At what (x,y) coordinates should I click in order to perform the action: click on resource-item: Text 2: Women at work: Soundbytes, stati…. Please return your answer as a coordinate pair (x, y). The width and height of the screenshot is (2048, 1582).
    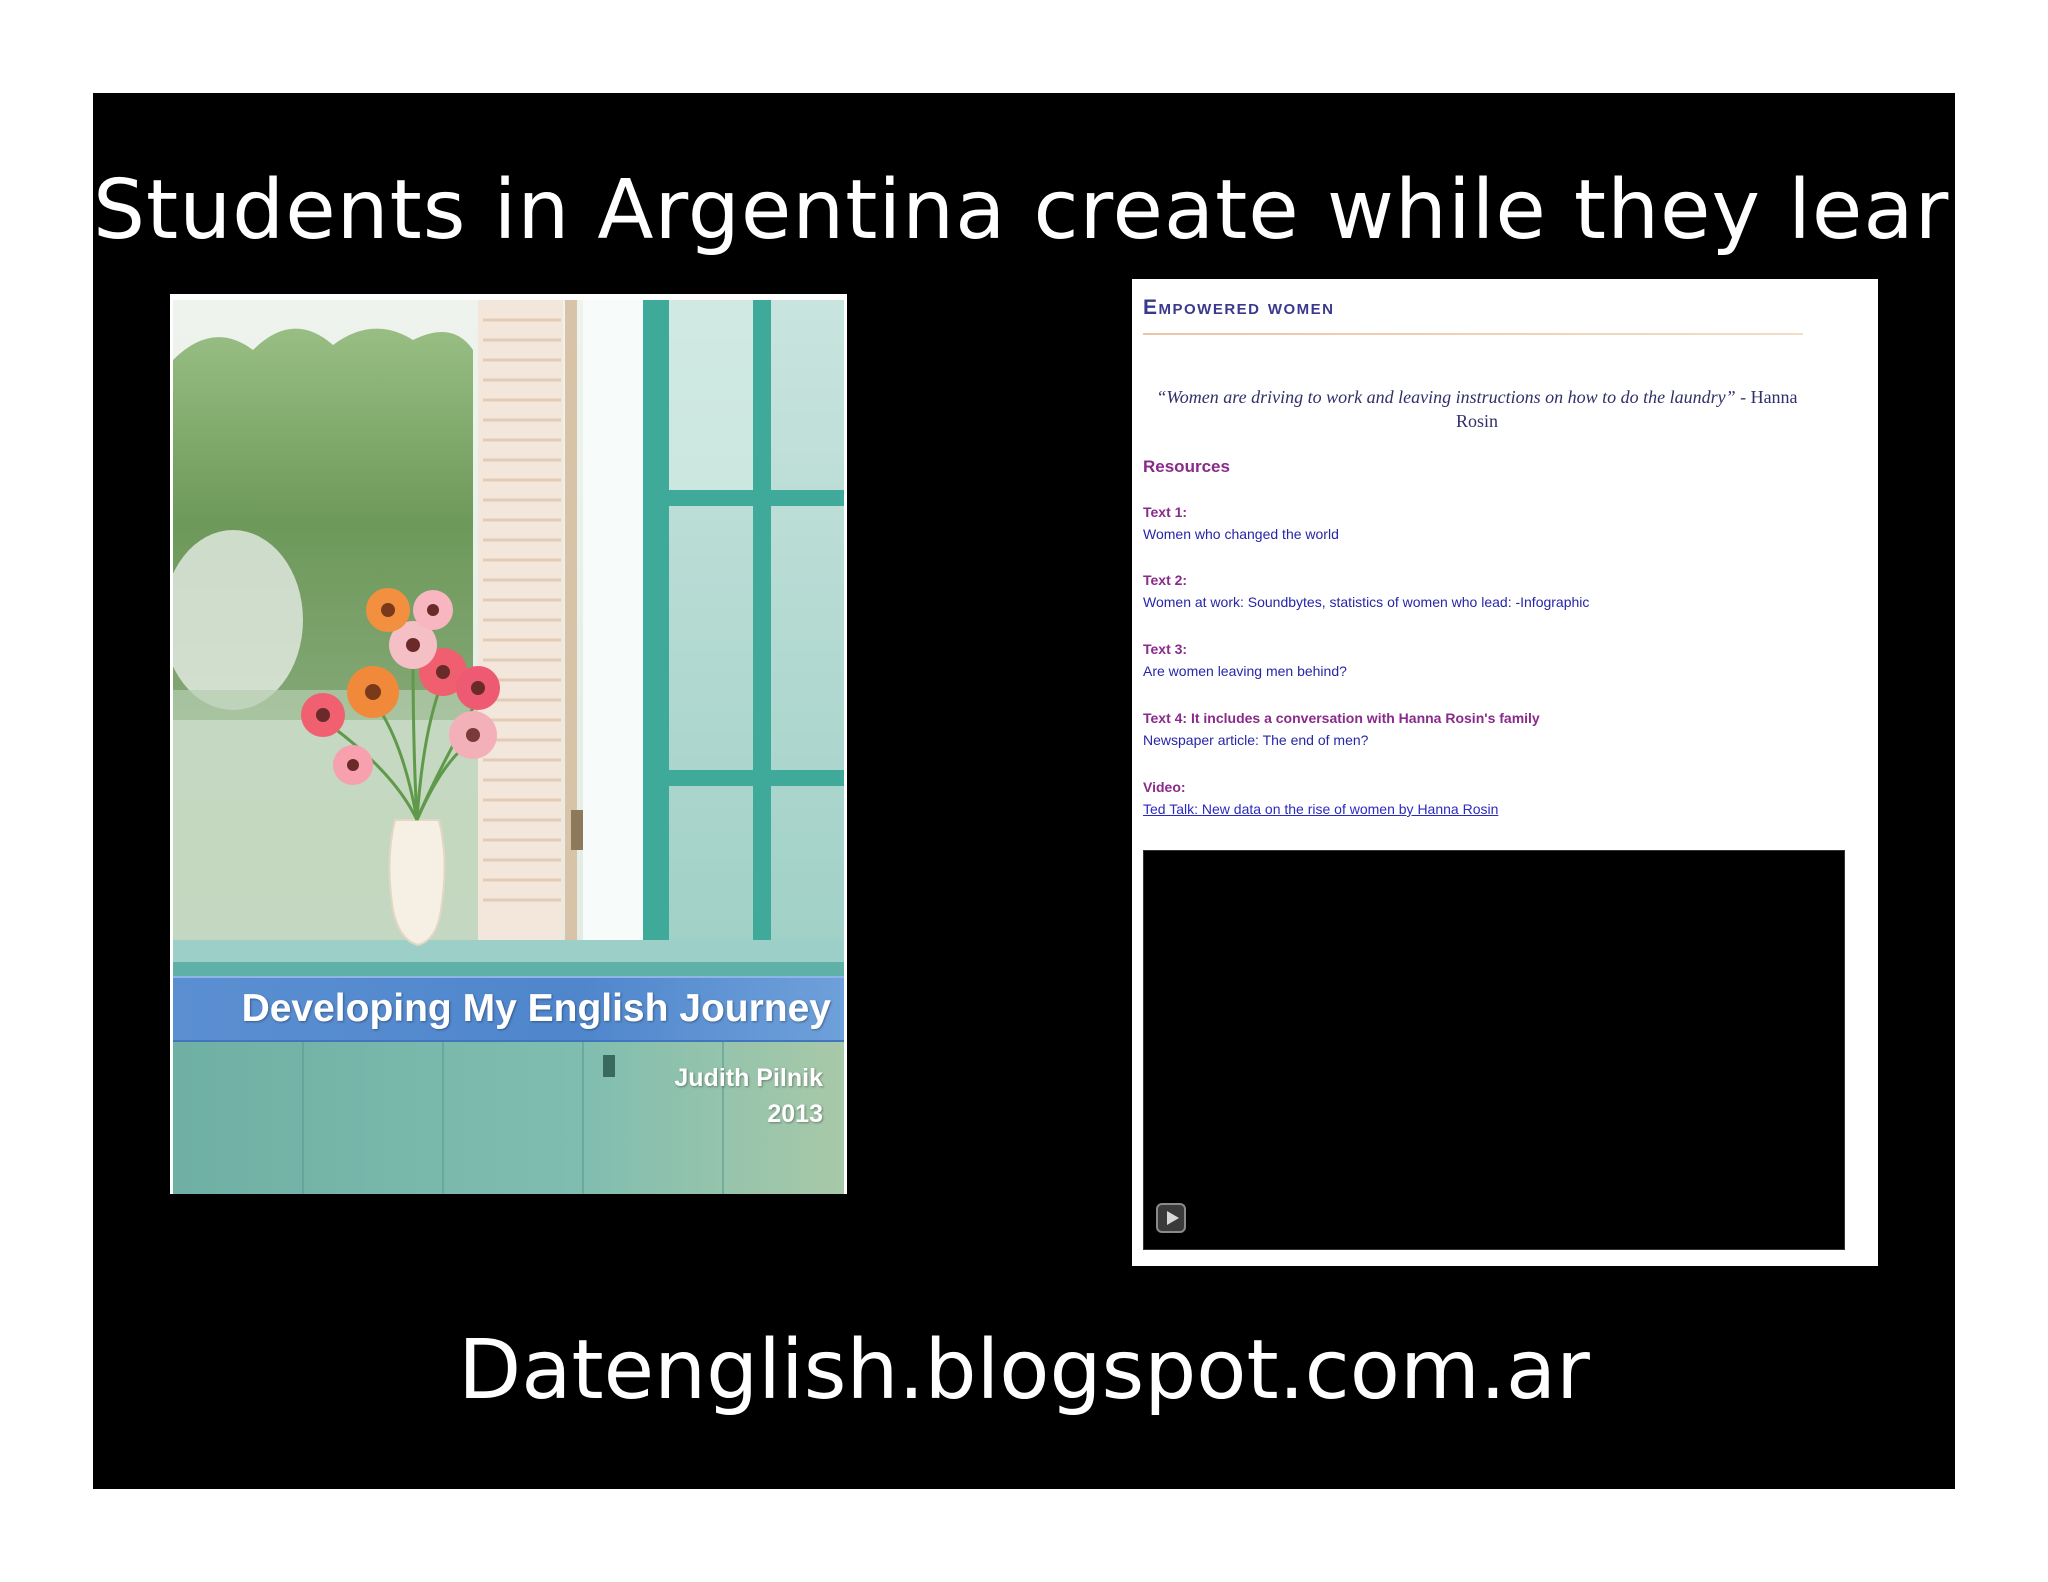
    Looking at the image, I should click on (1366, 591).